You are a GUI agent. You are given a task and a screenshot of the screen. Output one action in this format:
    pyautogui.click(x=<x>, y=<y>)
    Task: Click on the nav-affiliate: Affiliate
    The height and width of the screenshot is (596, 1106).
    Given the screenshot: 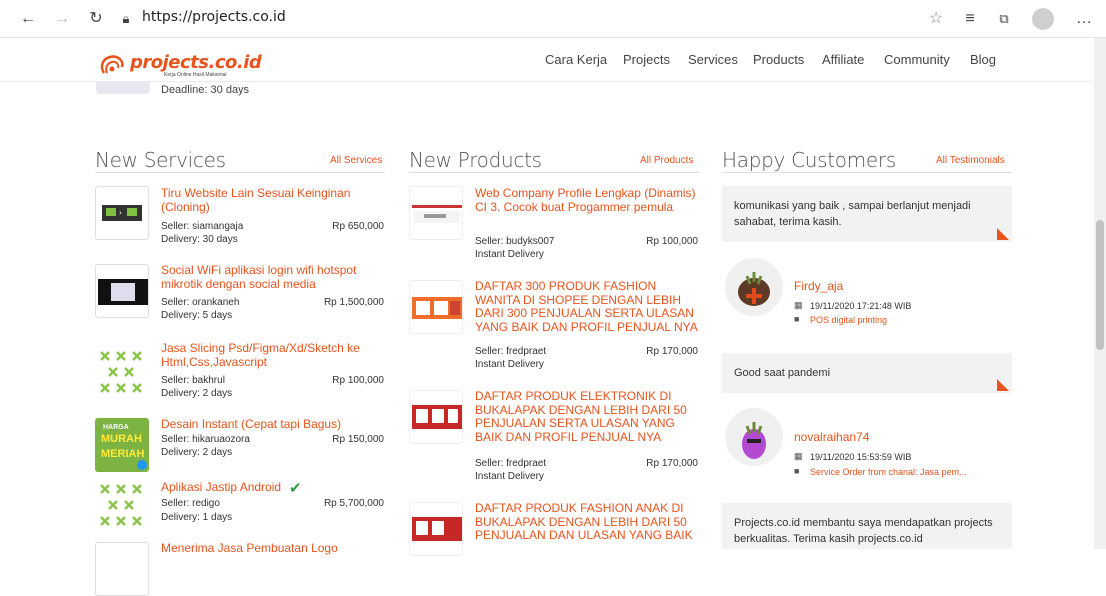 What is the action you would take?
    pyautogui.click(x=843, y=59)
    